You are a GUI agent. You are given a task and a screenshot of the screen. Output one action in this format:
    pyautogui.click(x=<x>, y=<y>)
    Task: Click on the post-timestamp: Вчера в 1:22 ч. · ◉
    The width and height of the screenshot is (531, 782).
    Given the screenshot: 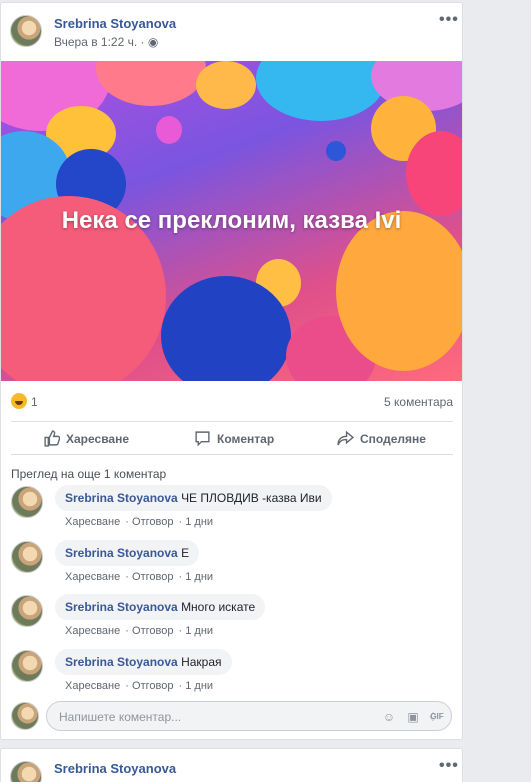 What is the action you would take?
    pyautogui.click(x=106, y=42)
    